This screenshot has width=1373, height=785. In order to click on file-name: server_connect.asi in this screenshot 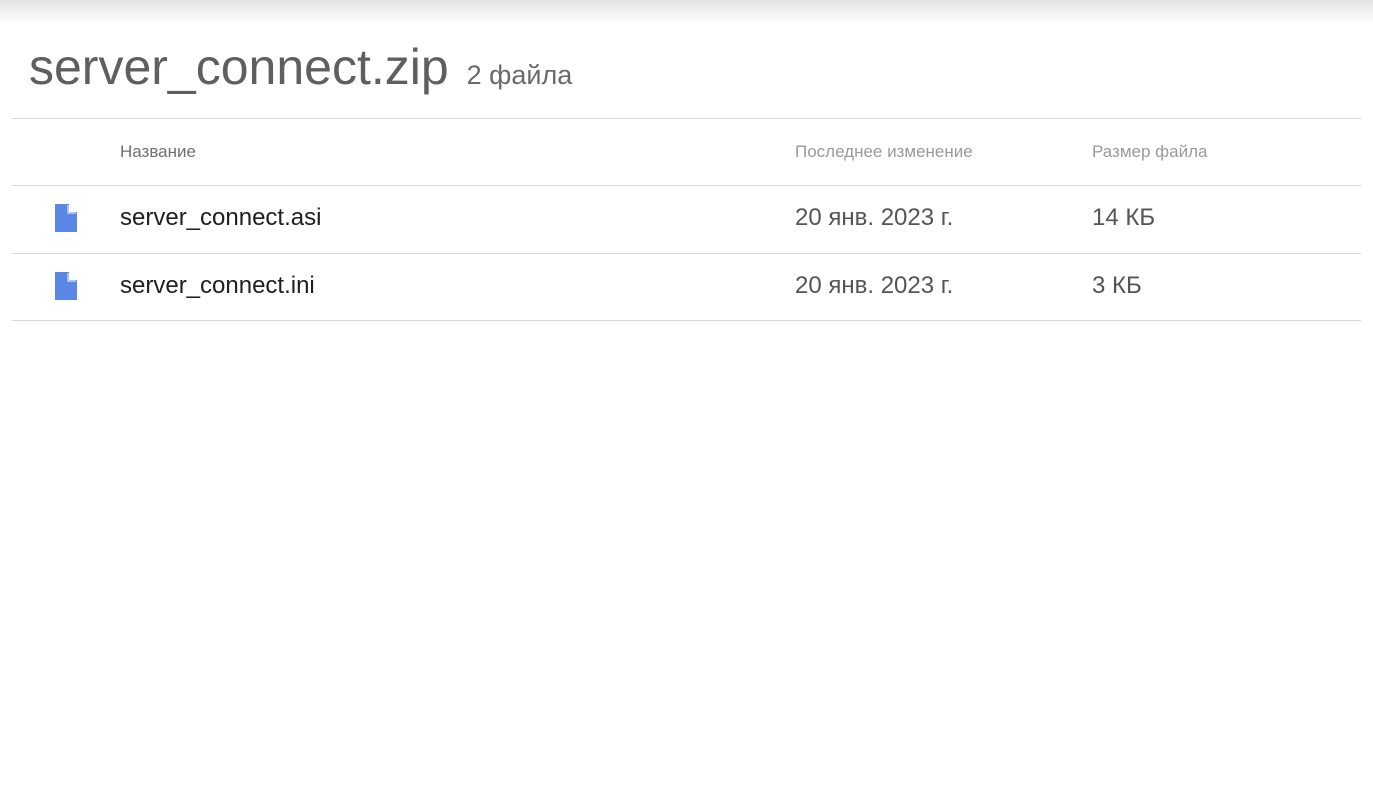, I will do `click(221, 217)`.